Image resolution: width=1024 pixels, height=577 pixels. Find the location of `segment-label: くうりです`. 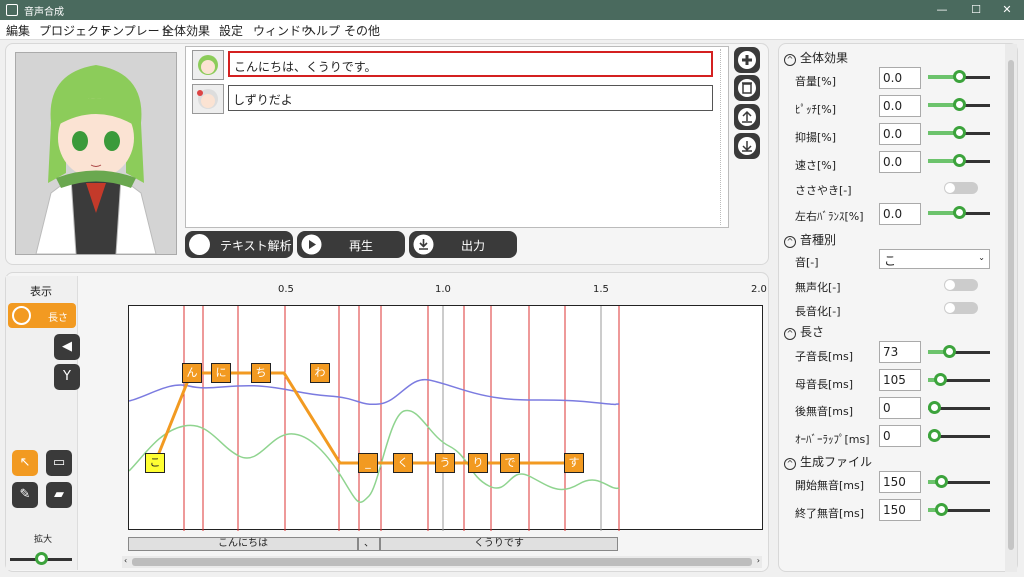

segment-label: くうりです is located at coordinates (499, 544).